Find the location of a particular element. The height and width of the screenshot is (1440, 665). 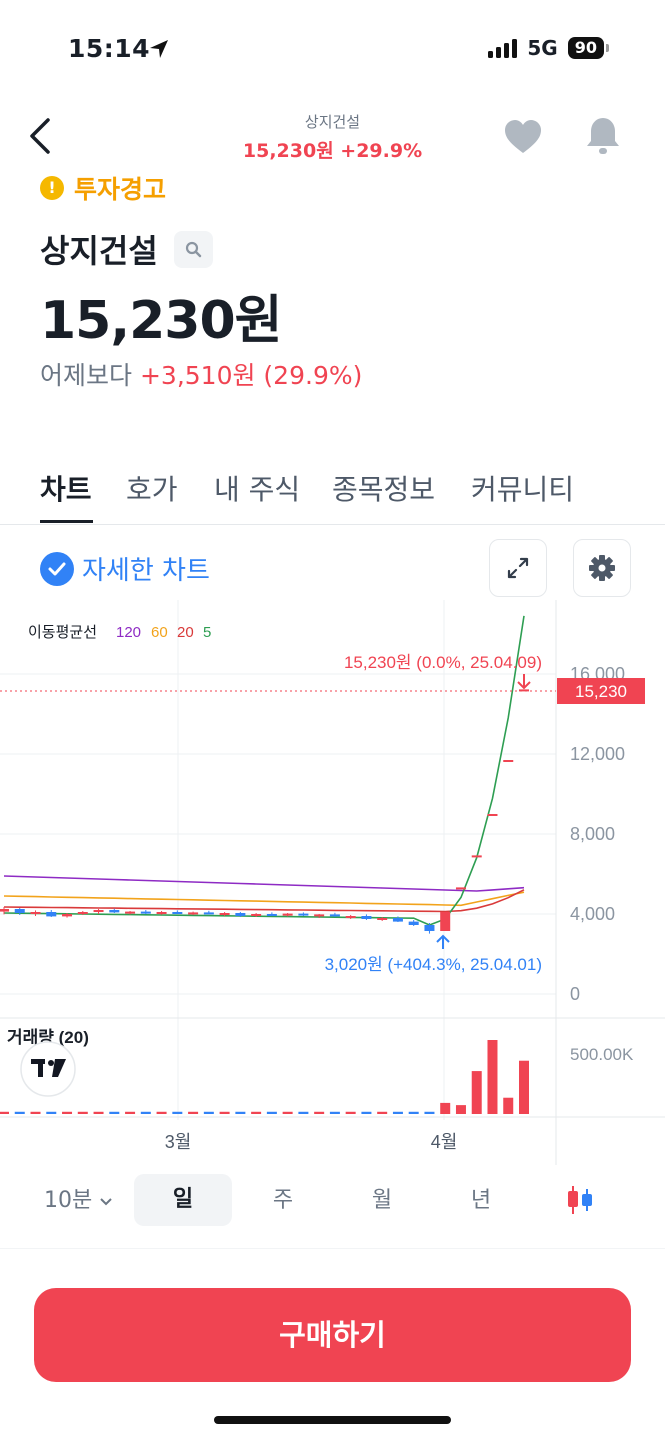

volume-y-tick: 500.00K is located at coordinates (602, 1054).